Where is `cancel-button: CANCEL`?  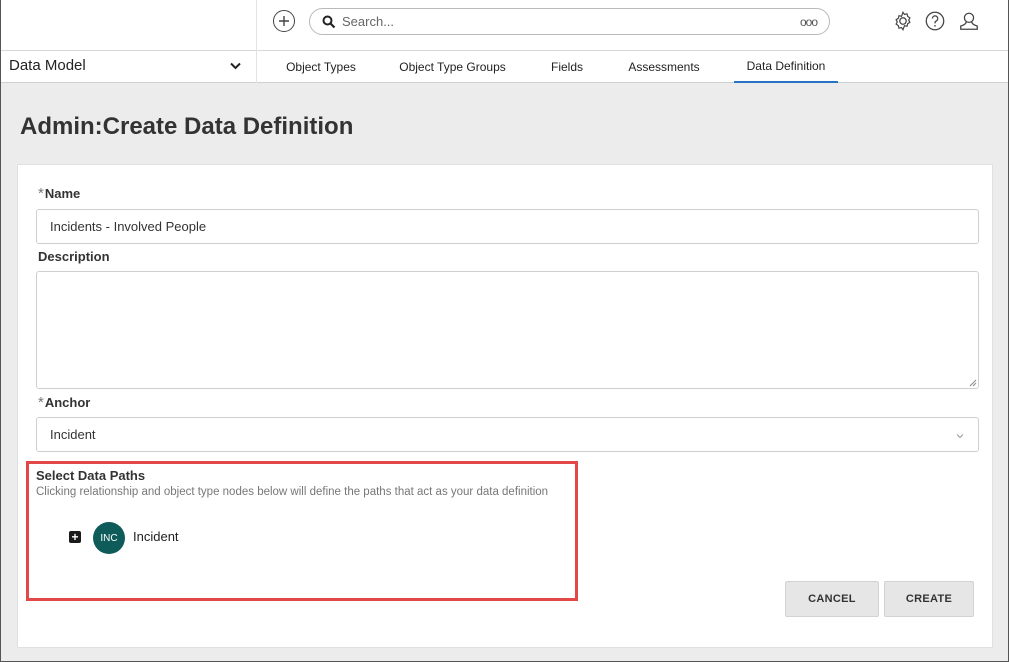 cancel-button: CANCEL is located at coordinates (832, 599).